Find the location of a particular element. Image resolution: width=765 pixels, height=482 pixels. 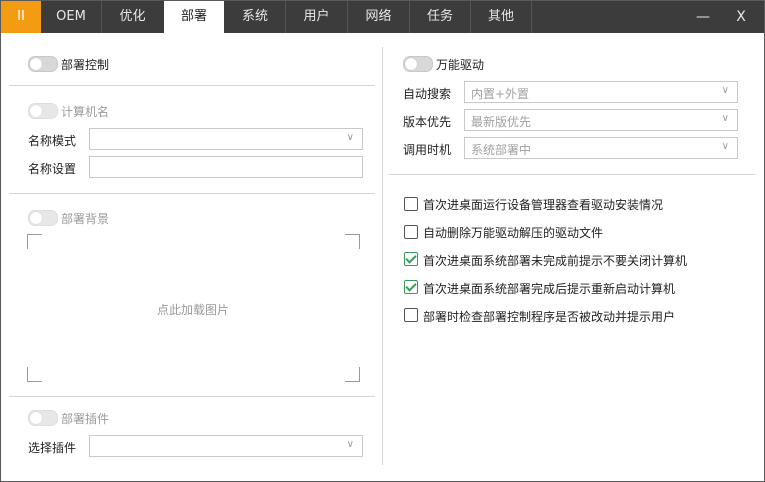

universal-driver-toggle is located at coordinates (418, 64).